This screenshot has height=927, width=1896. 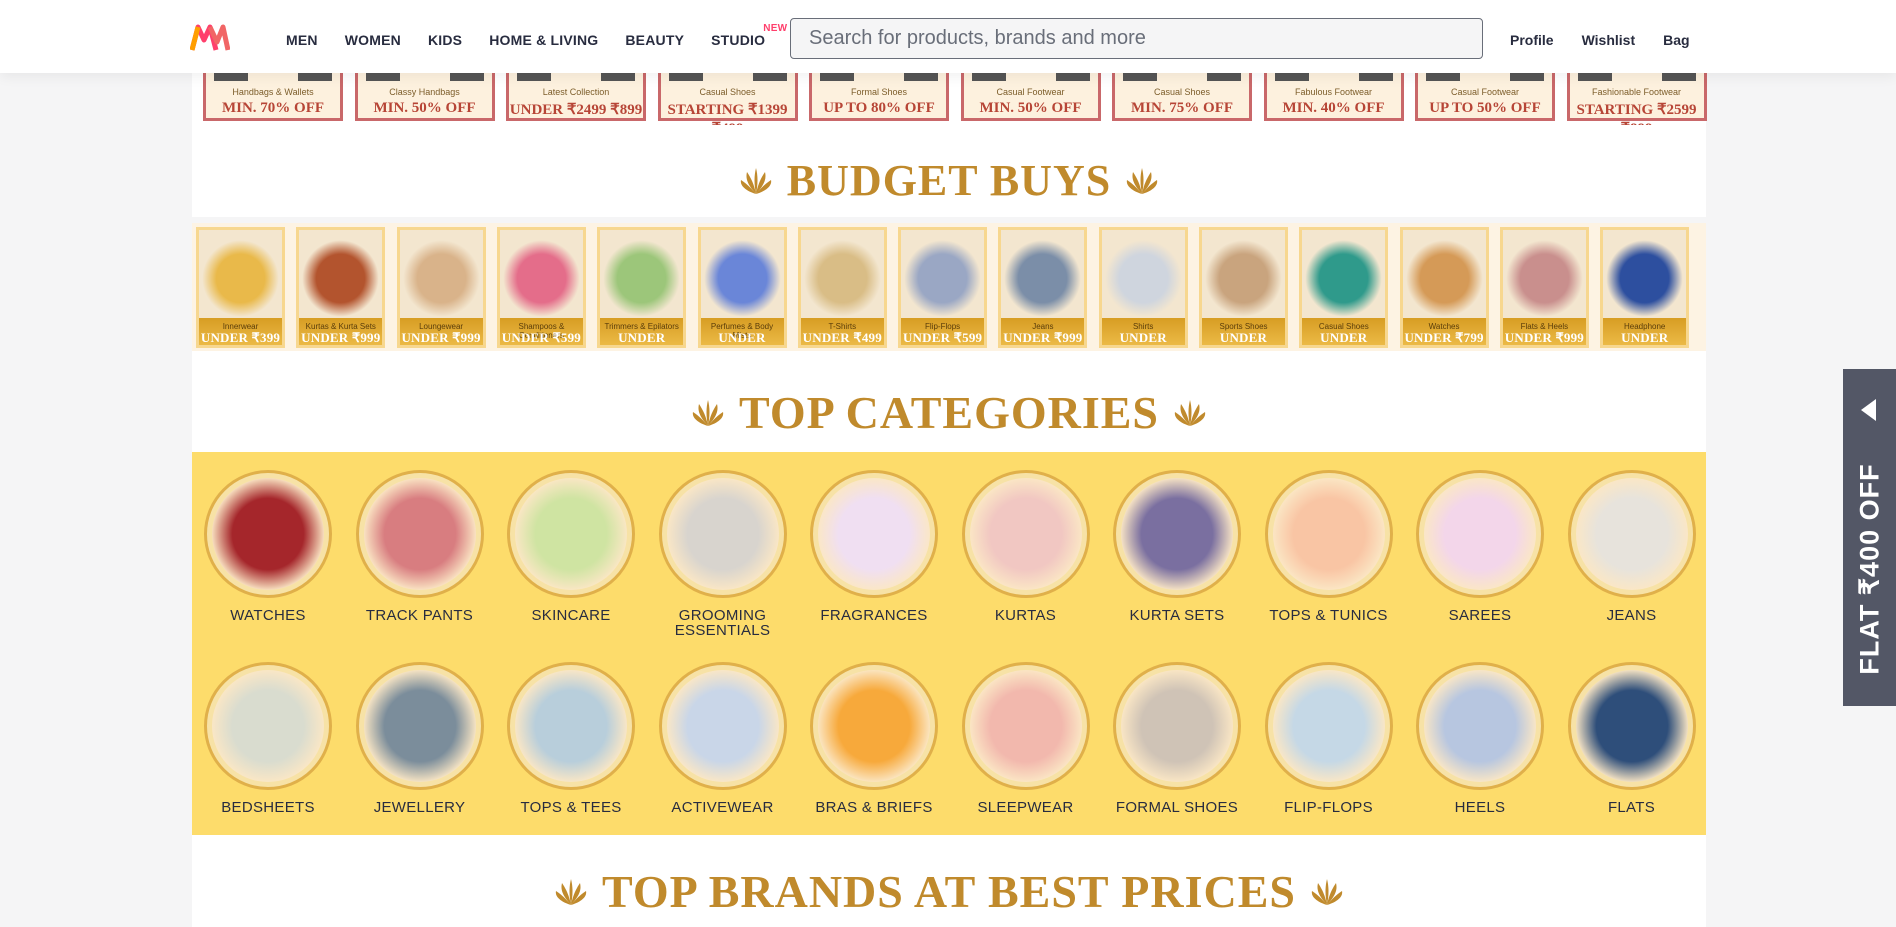 I want to click on category-tile: FRAGRANCES, so click(x=874, y=546).